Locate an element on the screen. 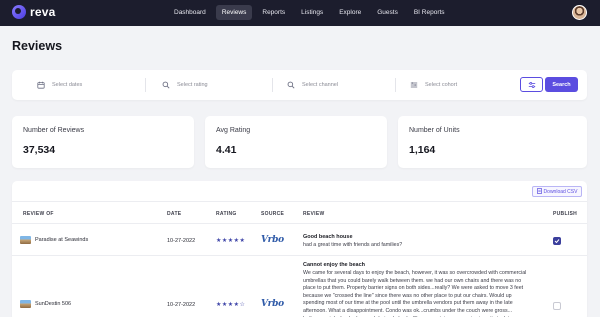 The image size is (600, 317). property-cell: SunDestin 506 is located at coordinates (45, 304).